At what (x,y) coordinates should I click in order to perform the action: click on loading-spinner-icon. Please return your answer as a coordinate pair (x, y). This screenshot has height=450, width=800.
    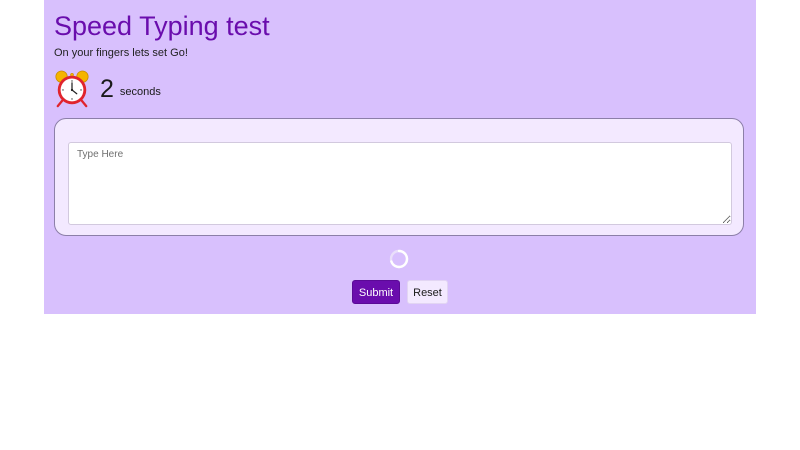
    Looking at the image, I should click on (399, 259).